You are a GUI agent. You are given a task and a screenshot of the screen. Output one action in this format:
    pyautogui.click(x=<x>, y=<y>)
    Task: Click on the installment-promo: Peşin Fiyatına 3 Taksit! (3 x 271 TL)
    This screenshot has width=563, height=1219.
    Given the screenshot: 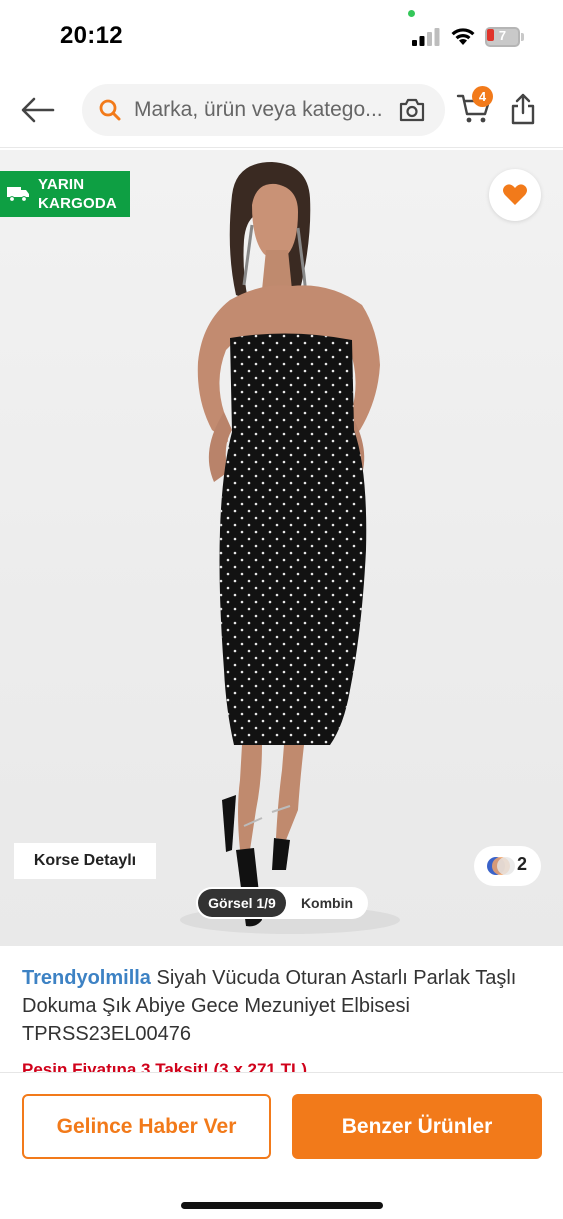 What is the action you would take?
    pyautogui.click(x=165, y=1066)
    